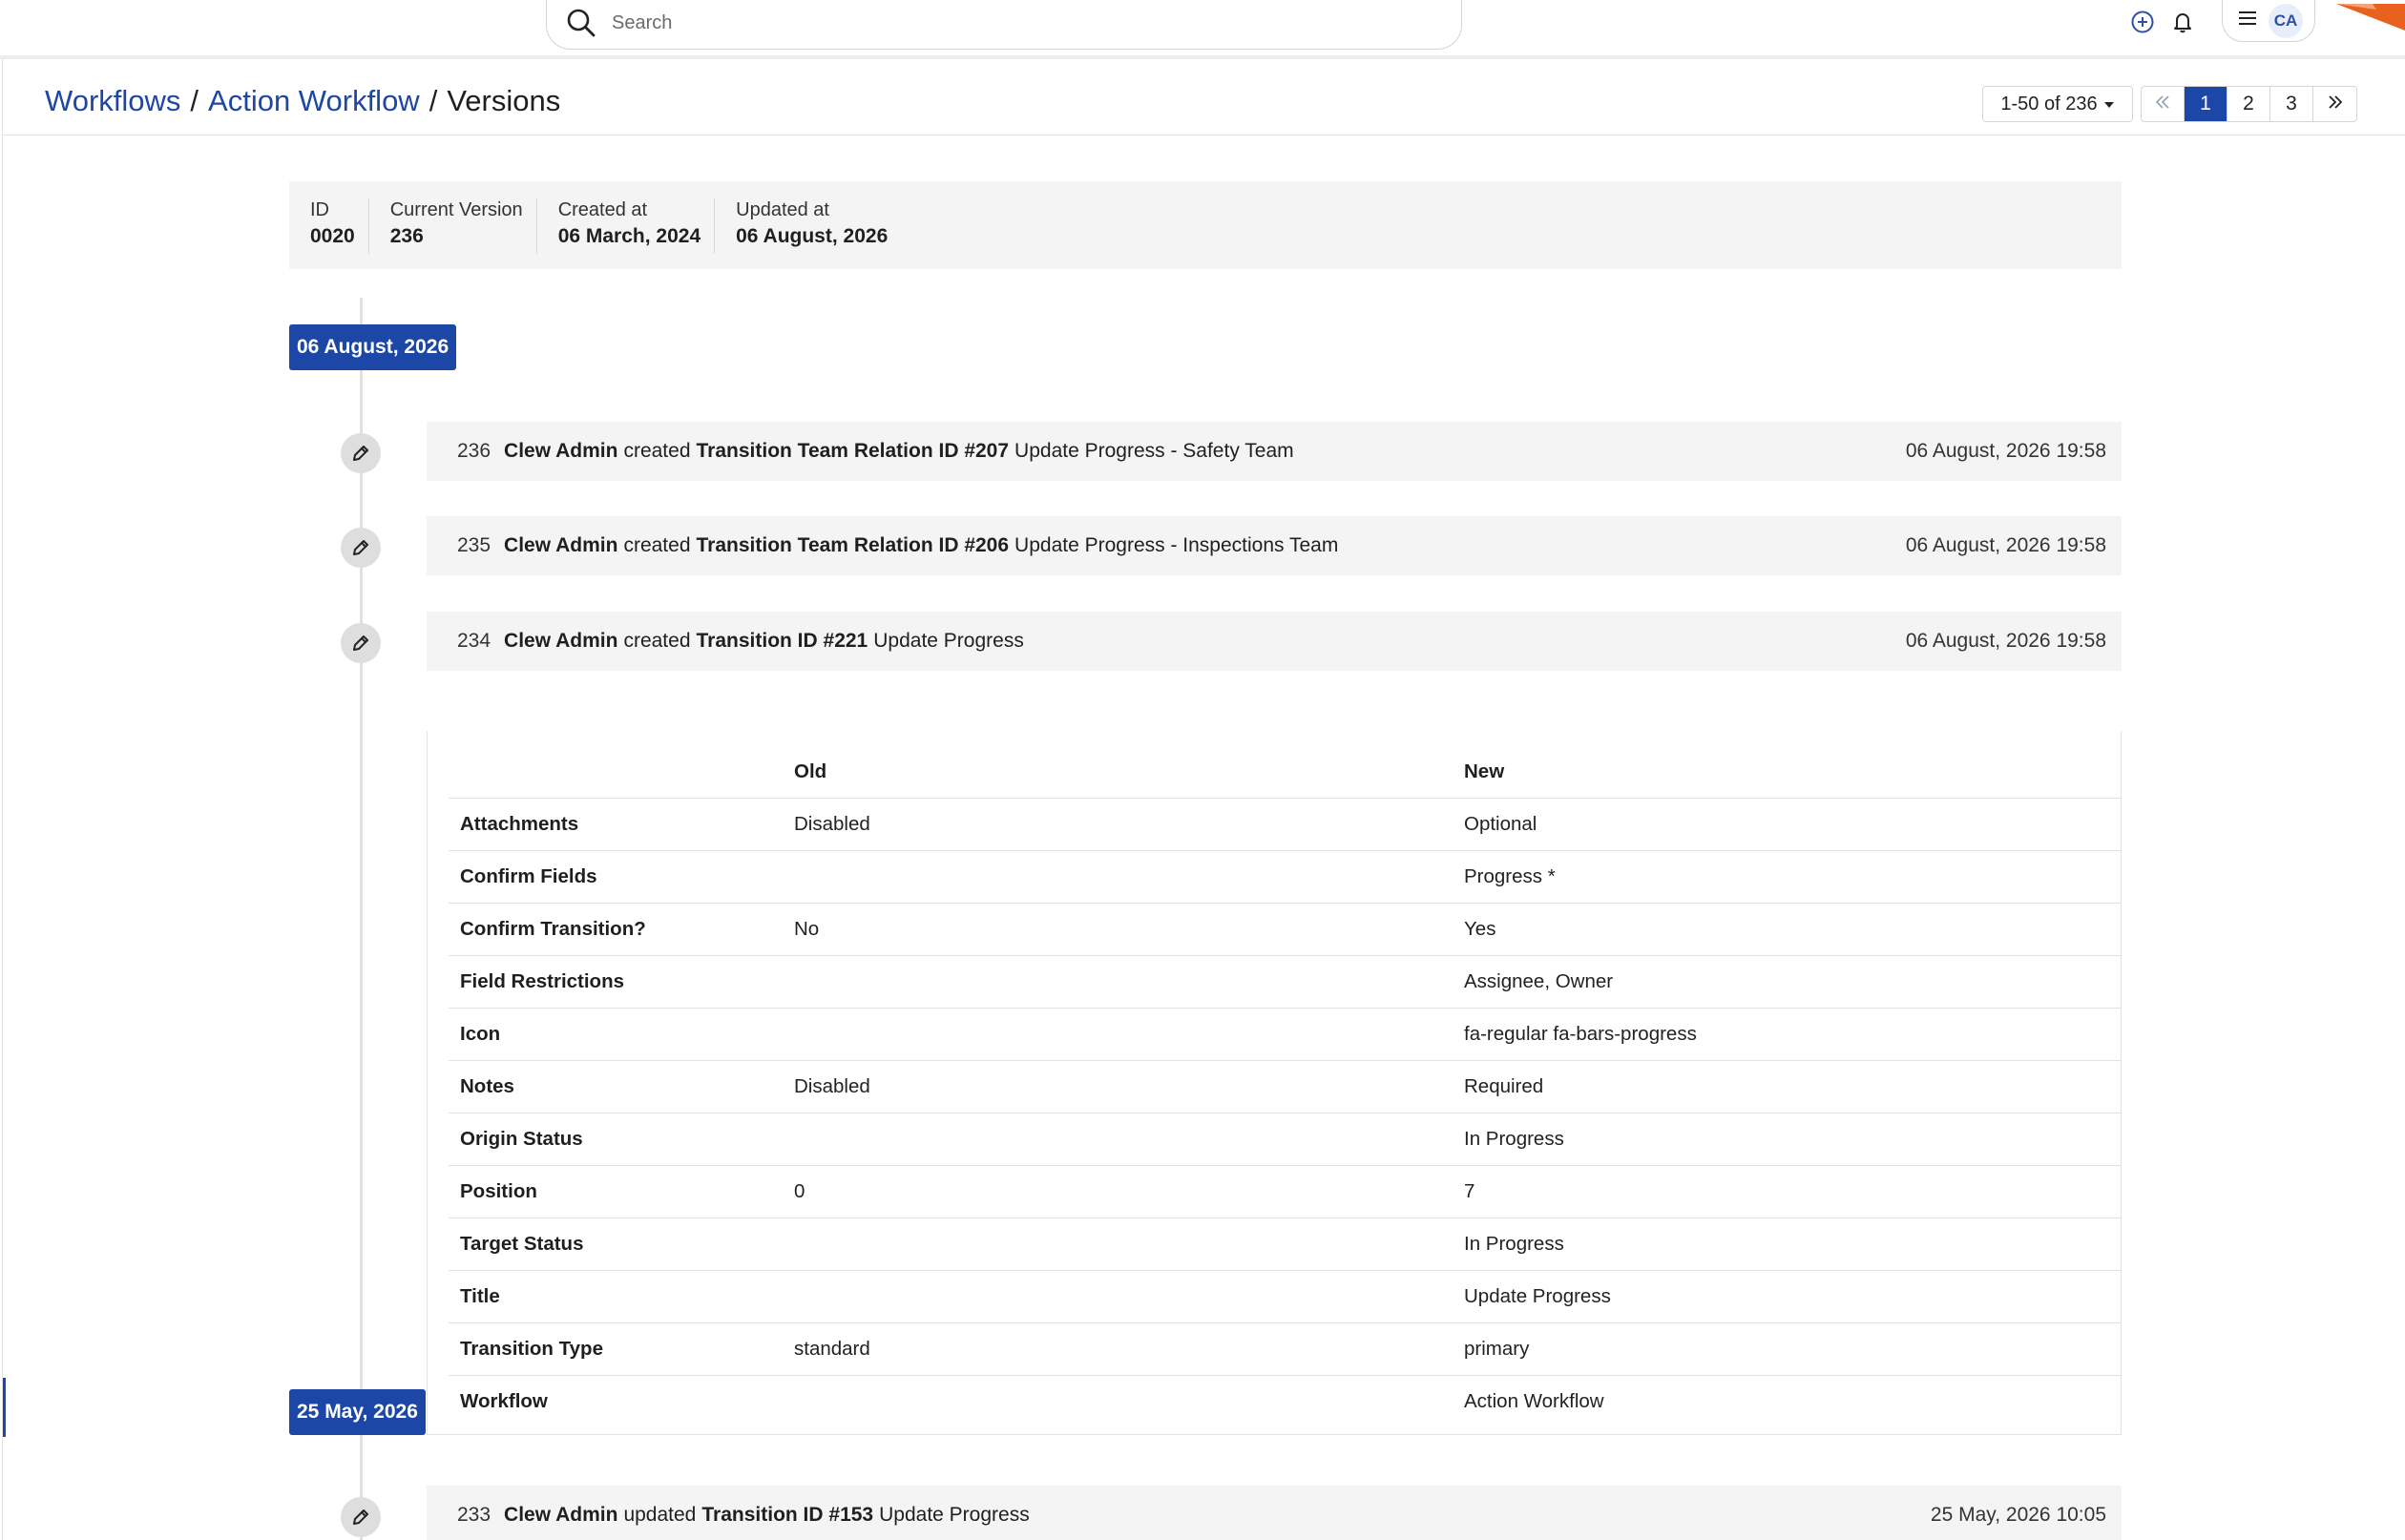 This screenshot has height=1540, width=2405. What do you see at coordinates (616, 1192) in the screenshot?
I see `field-name: Position` at bounding box center [616, 1192].